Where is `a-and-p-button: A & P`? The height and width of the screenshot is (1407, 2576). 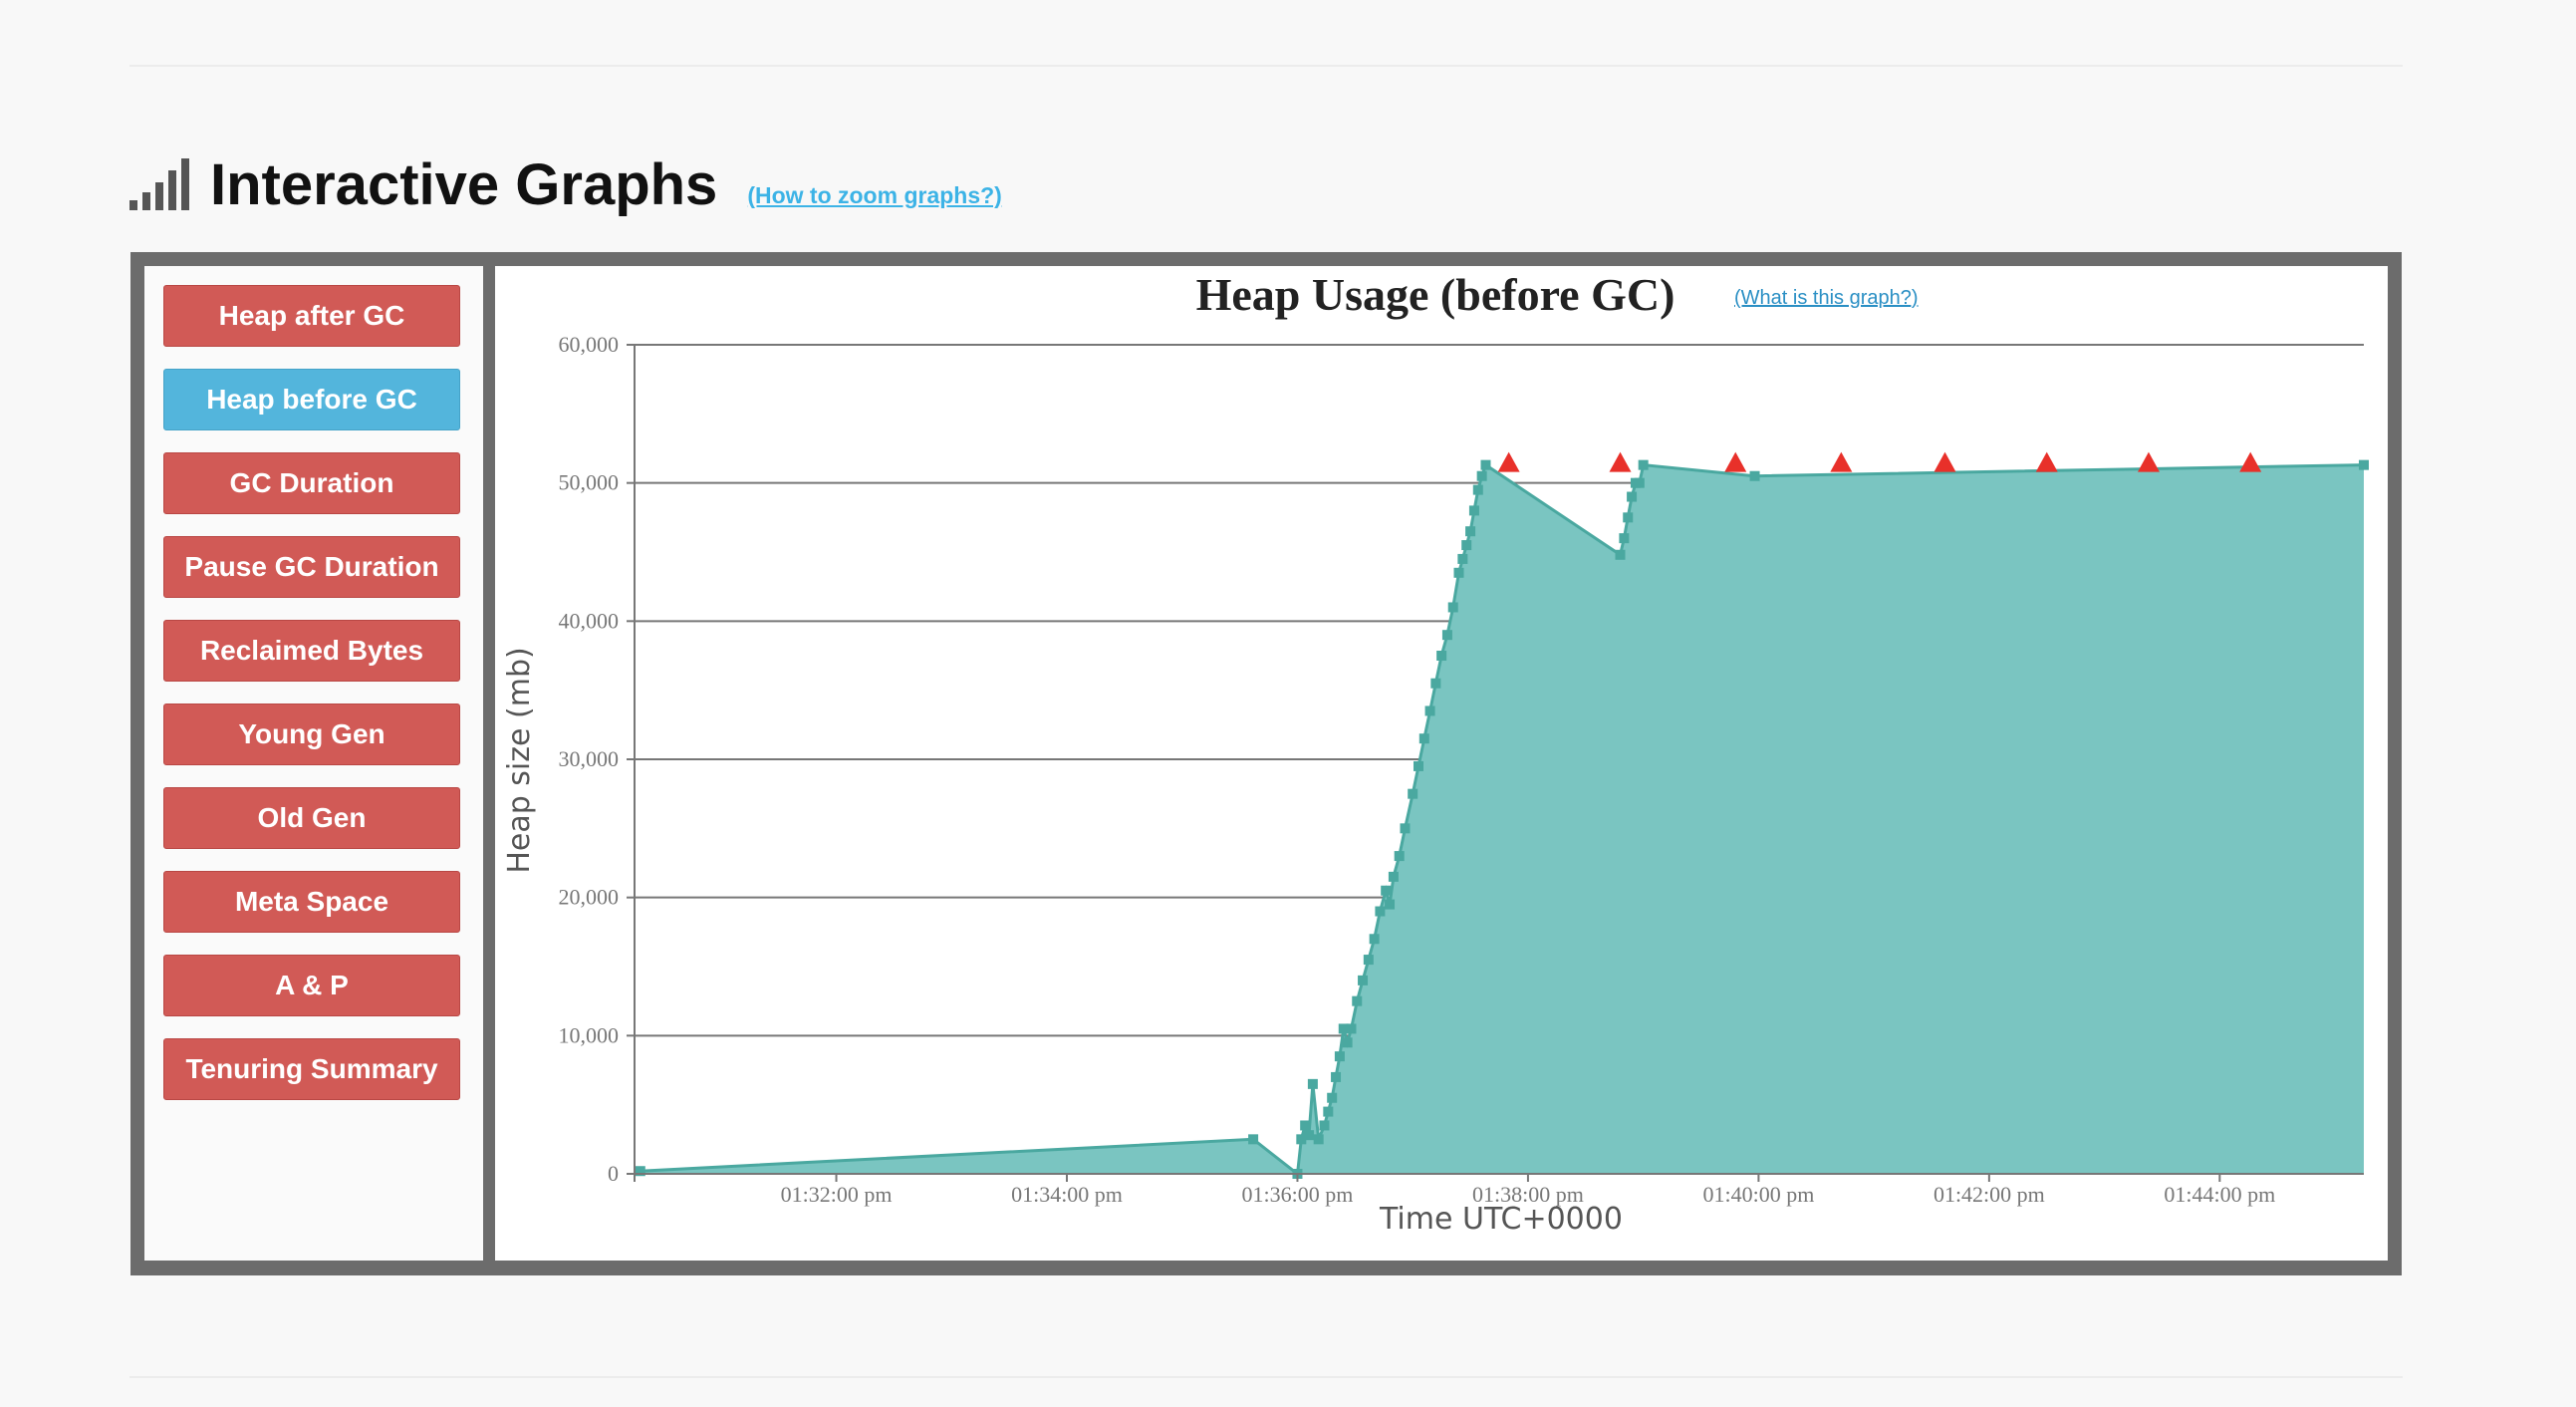 a-and-p-button: A & P is located at coordinates (311, 985).